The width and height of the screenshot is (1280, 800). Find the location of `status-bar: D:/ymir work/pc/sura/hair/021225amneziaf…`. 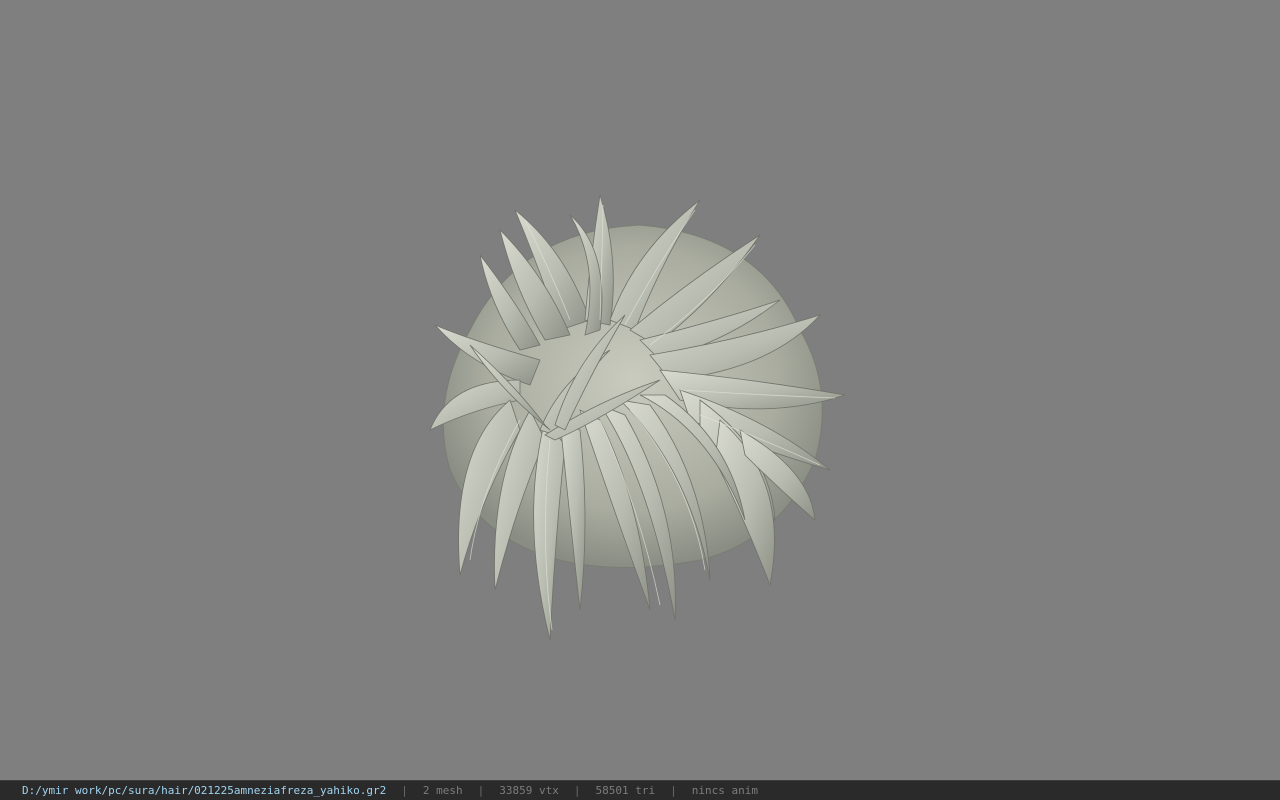

status-bar: D:/ymir work/pc/sura/hair/021225amneziaf… is located at coordinates (640, 790).